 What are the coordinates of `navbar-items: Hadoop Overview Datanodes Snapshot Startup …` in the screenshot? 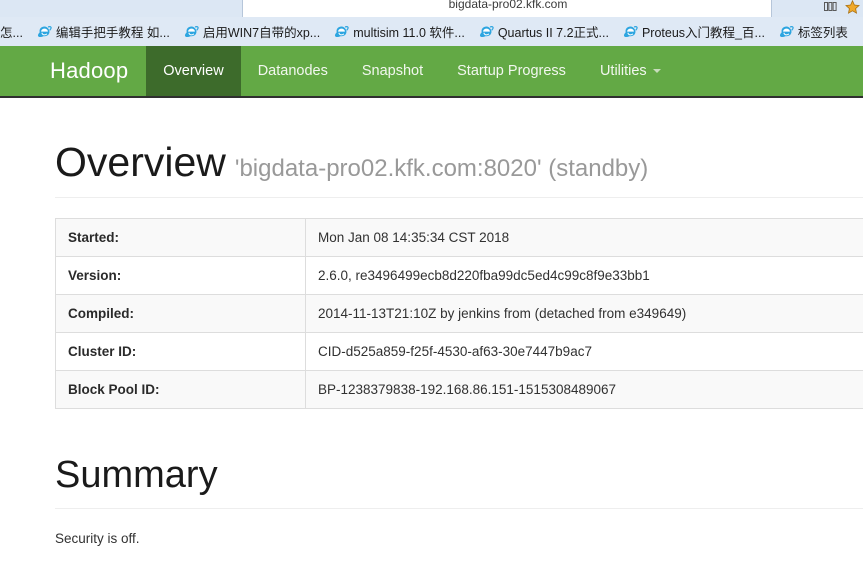 It's located at (360, 71).